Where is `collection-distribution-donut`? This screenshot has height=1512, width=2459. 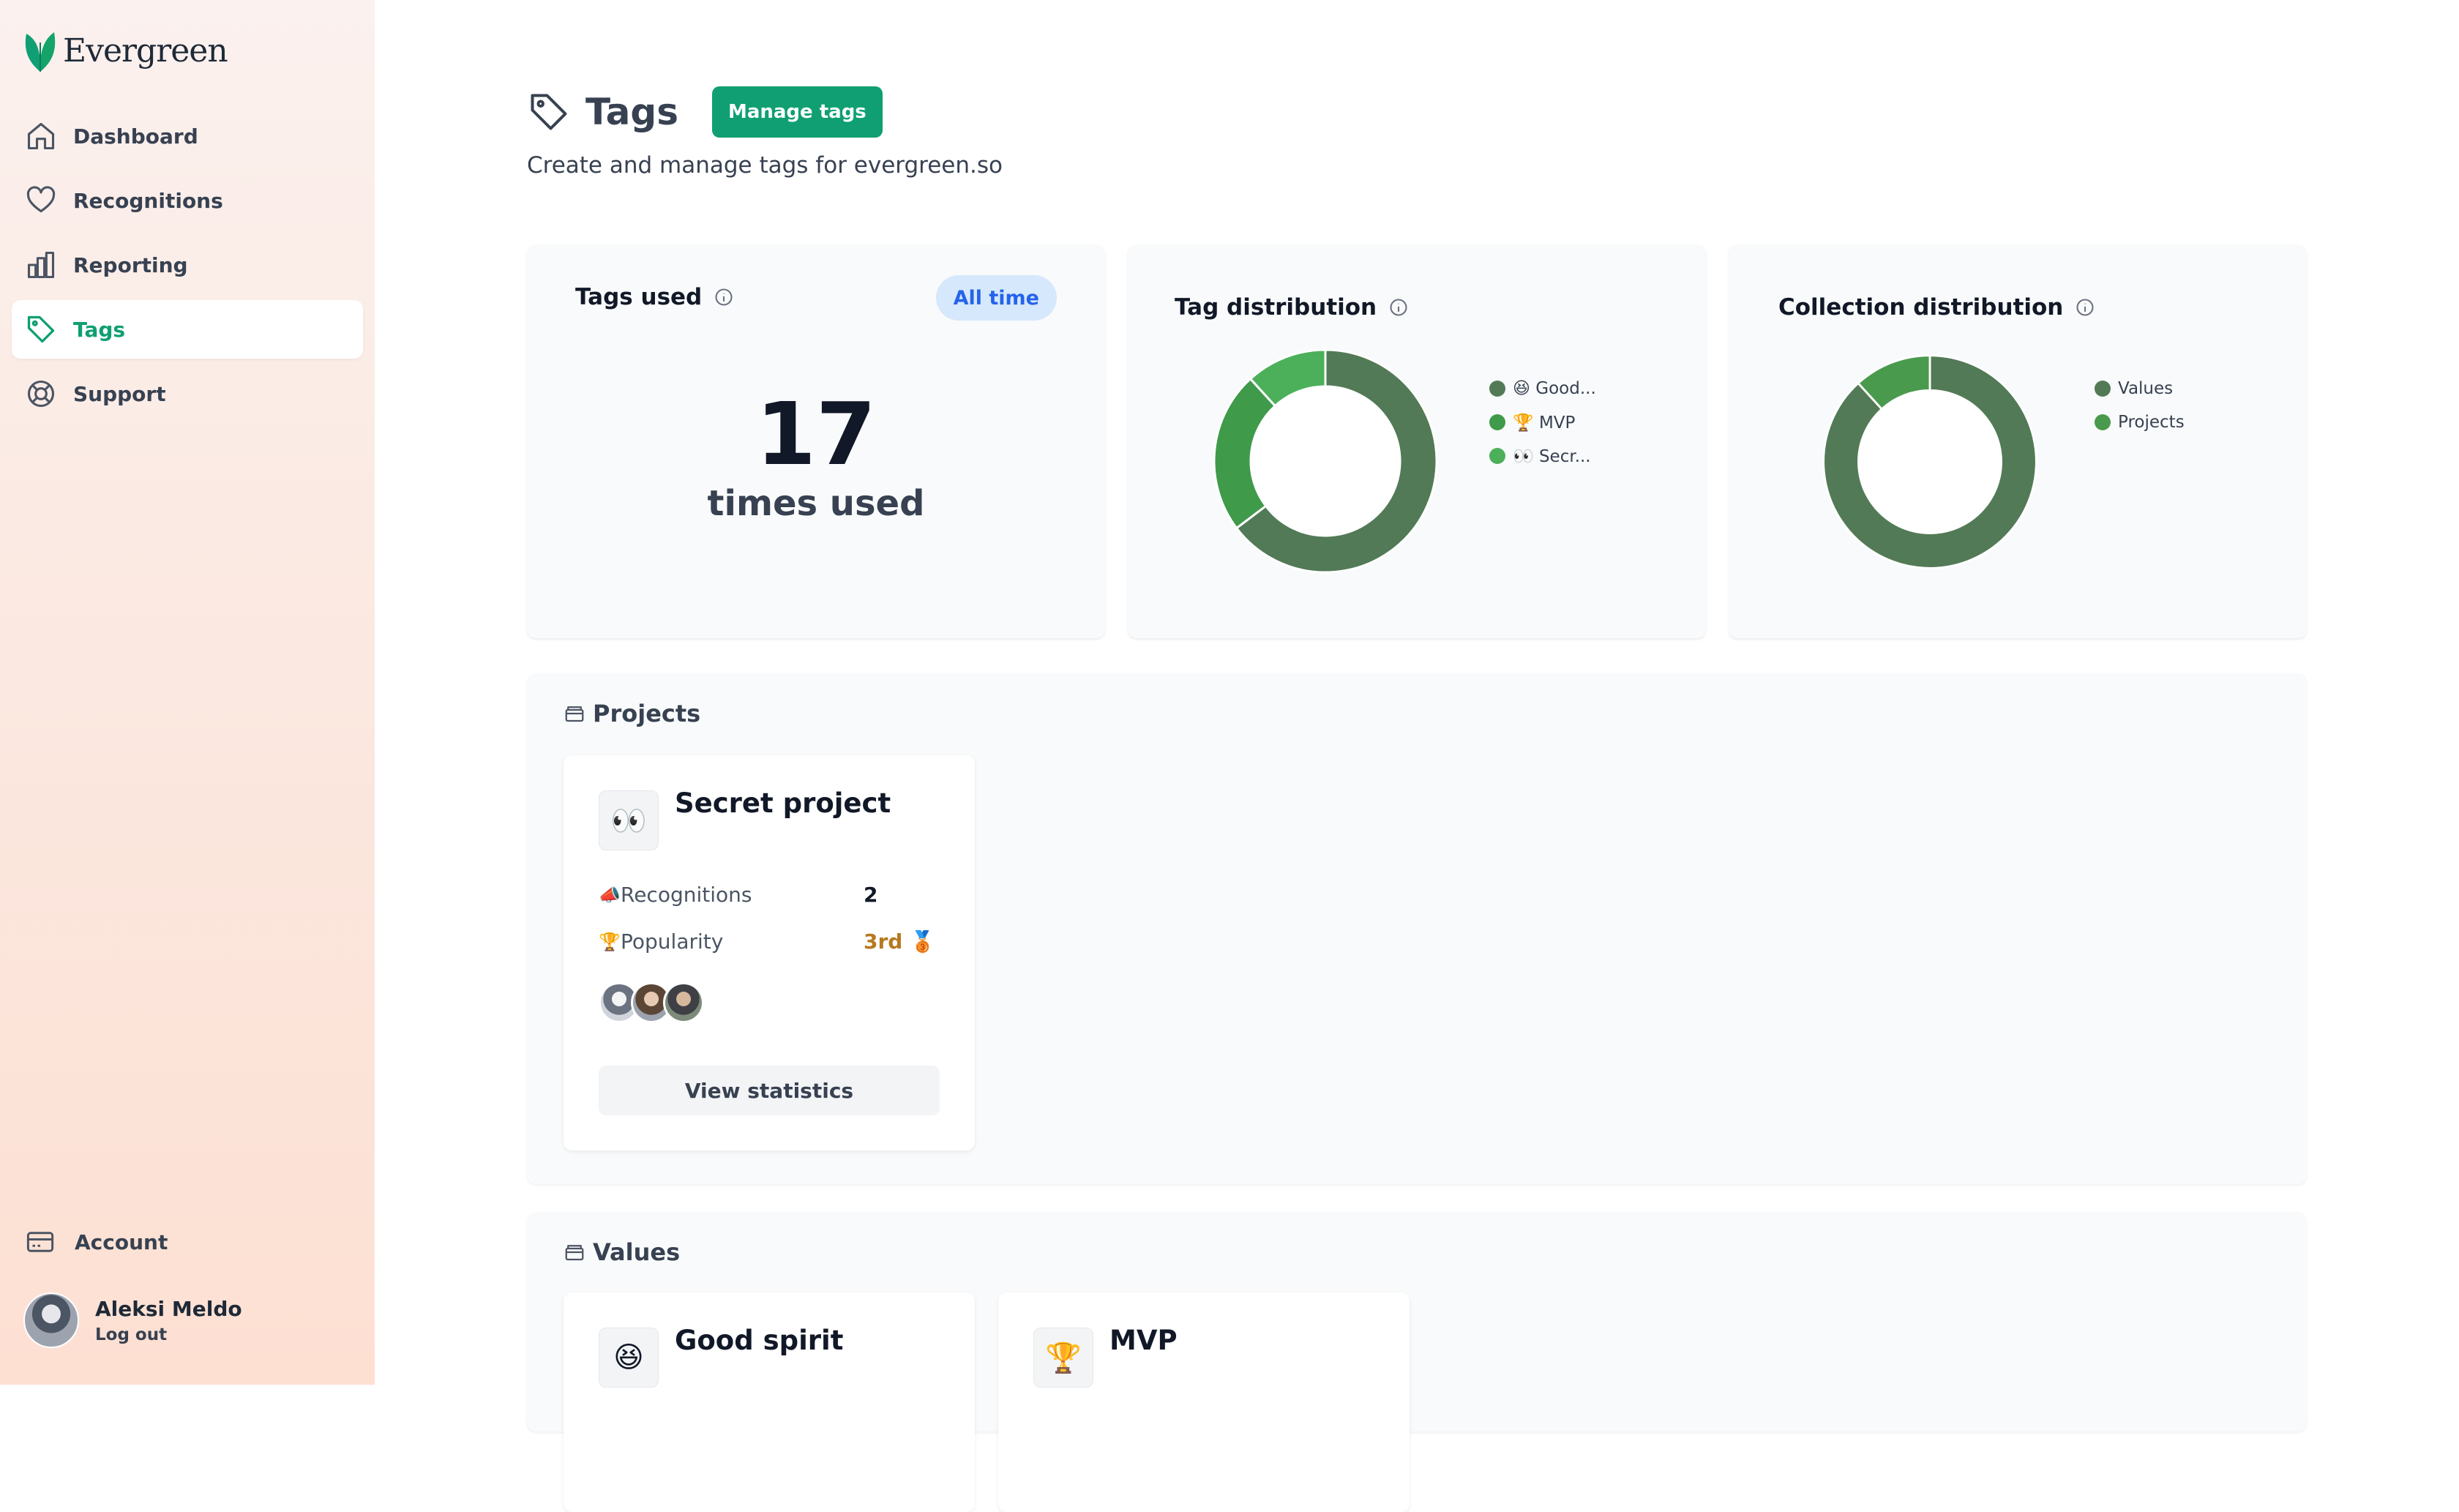
collection-distribution-donut is located at coordinates (1929, 462).